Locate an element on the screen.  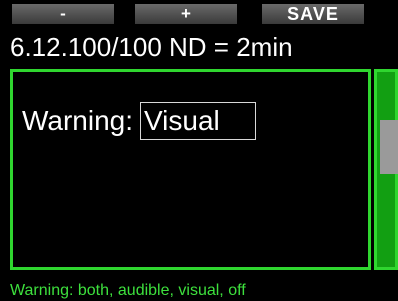
save-button: SAVE is located at coordinates (313, 14).